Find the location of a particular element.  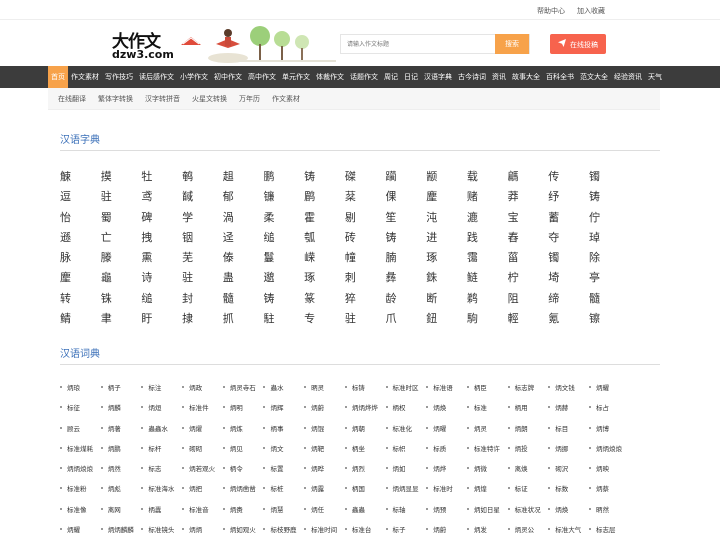

zidian-char-link: 摸 is located at coordinates (121, 178).